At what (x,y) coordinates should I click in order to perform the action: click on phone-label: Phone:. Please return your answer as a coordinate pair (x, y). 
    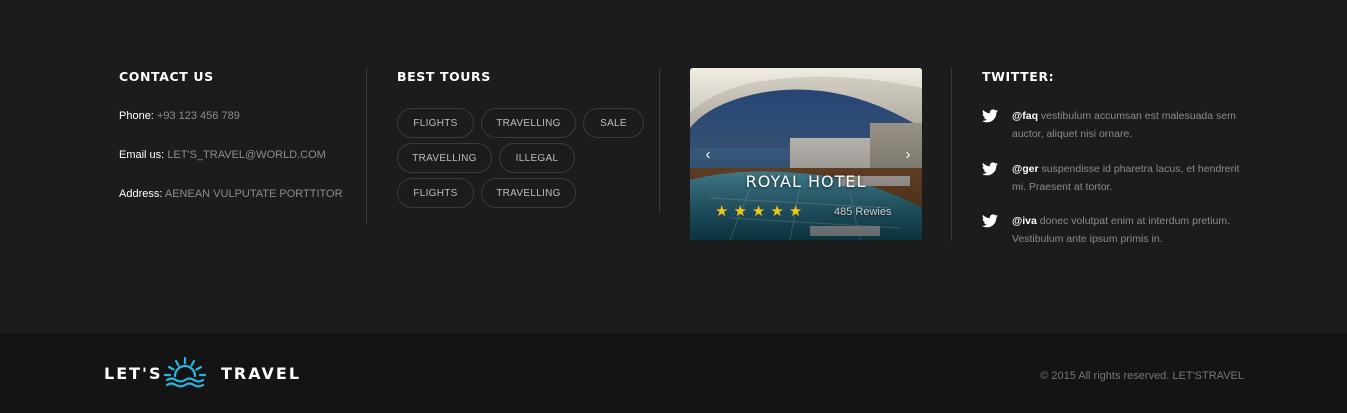
    Looking at the image, I should click on (136, 116).